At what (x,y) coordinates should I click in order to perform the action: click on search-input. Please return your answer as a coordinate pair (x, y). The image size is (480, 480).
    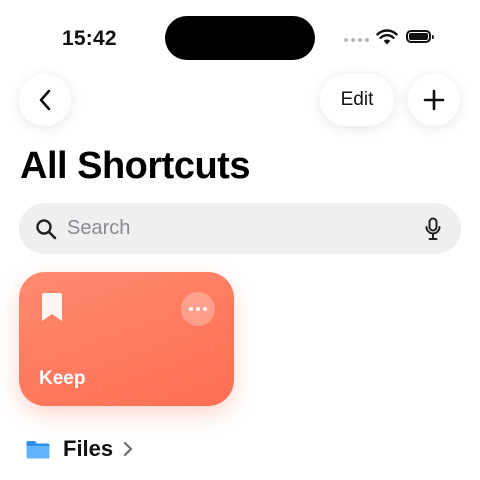
    Looking at the image, I should click on (246, 228).